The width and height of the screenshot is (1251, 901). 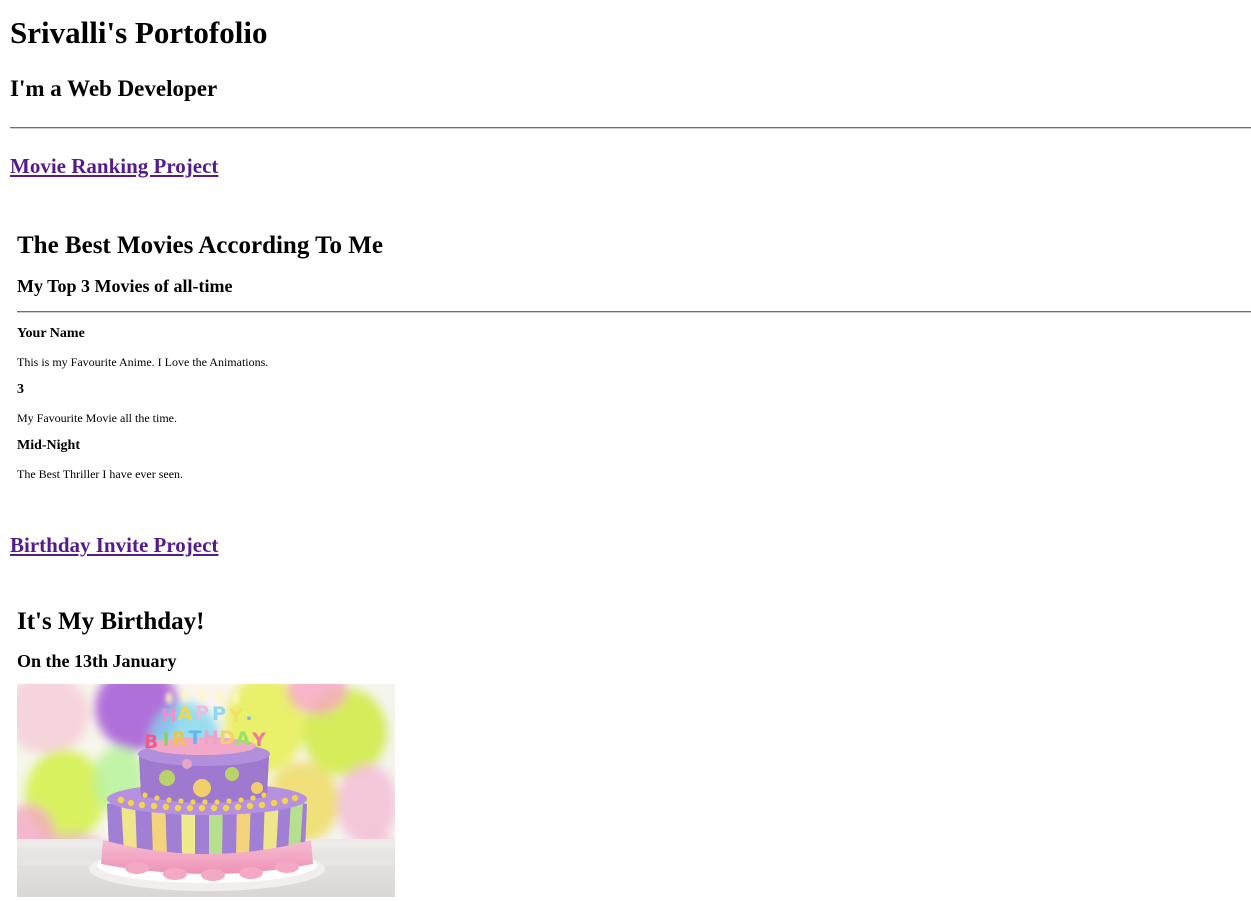 What do you see at coordinates (227, 738) in the screenshot?
I see `svg-text: D` at bounding box center [227, 738].